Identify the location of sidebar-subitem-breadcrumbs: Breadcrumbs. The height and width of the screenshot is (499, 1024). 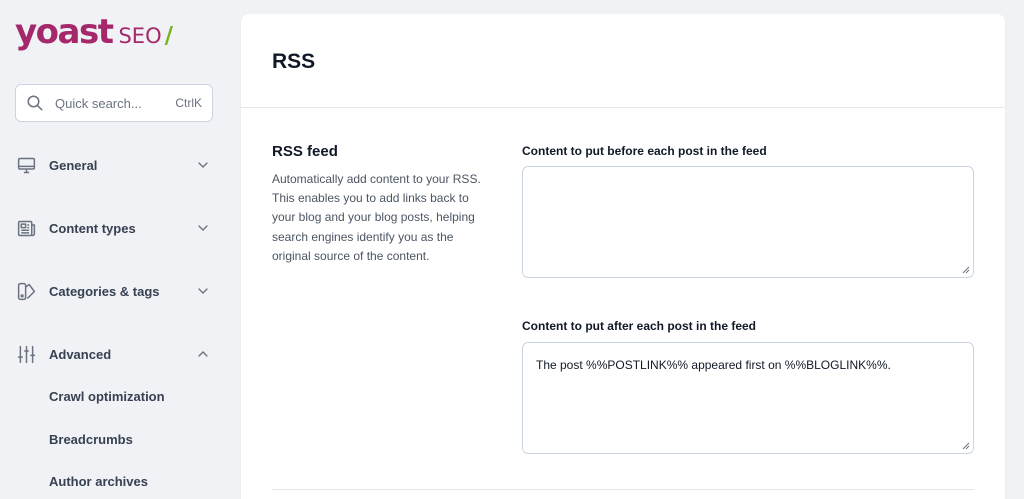
(91, 439).